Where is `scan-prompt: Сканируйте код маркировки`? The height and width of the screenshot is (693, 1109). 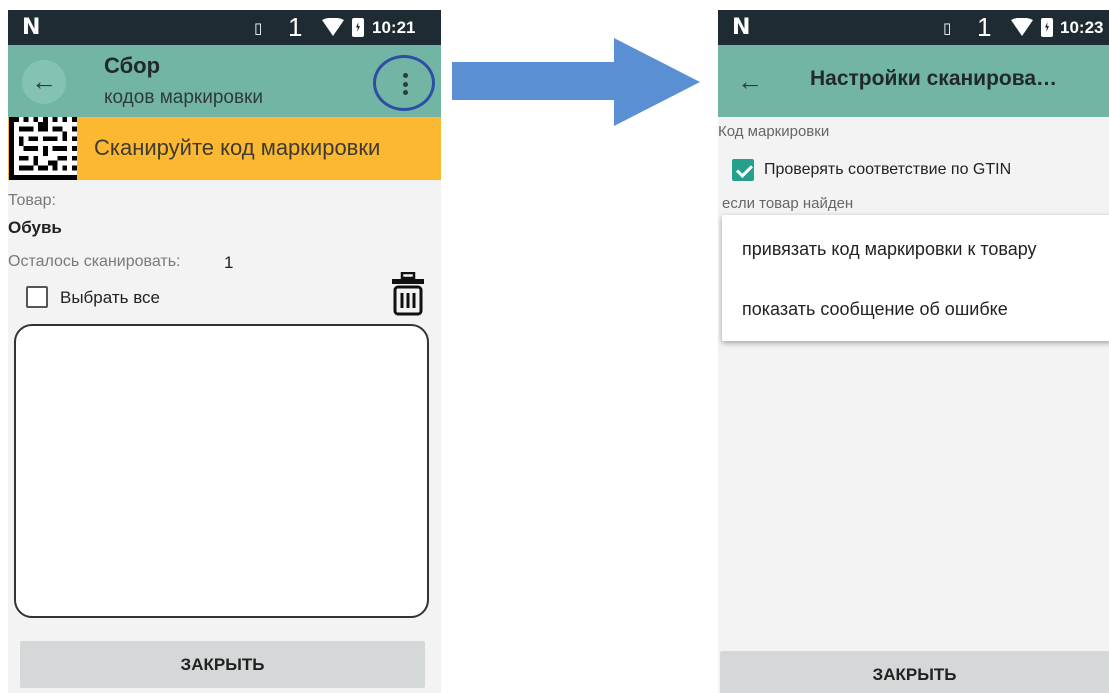 scan-prompt: Сканируйте код маркировки is located at coordinates (237, 147).